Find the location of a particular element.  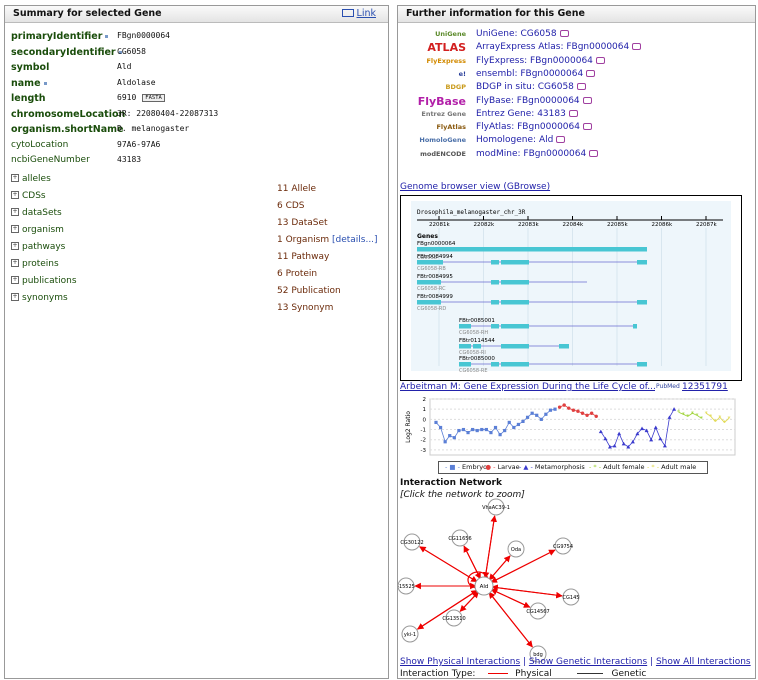

external-link-text: modMine: FBgn0000064 is located at coordinates (531, 154).